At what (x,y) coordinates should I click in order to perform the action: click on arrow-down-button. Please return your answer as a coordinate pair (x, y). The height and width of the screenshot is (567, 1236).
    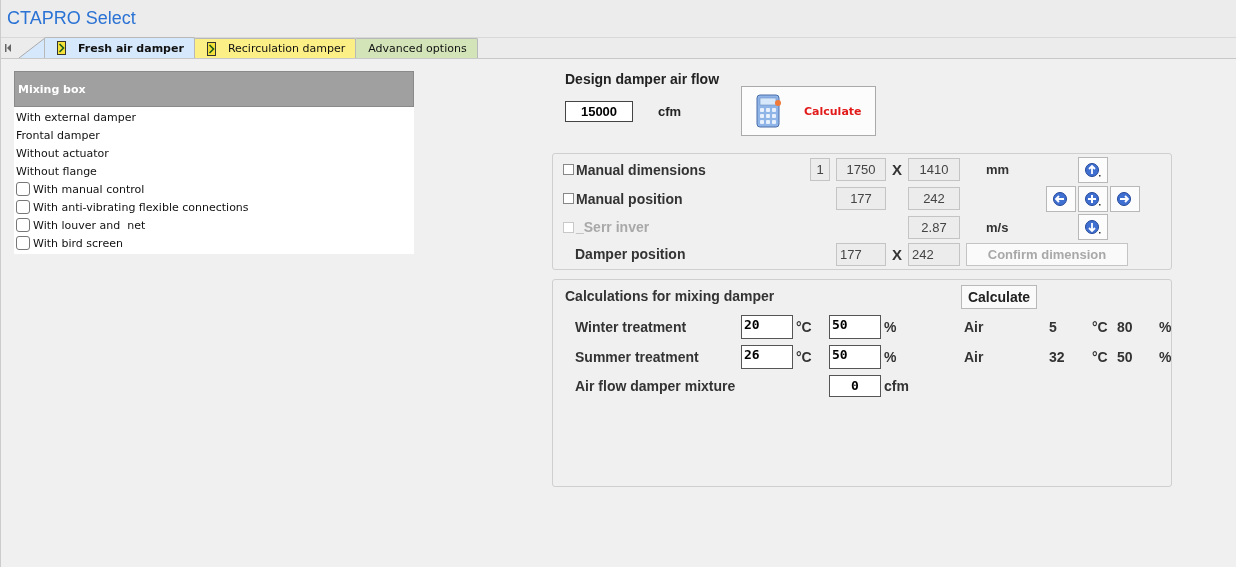
    Looking at the image, I should click on (1093, 227).